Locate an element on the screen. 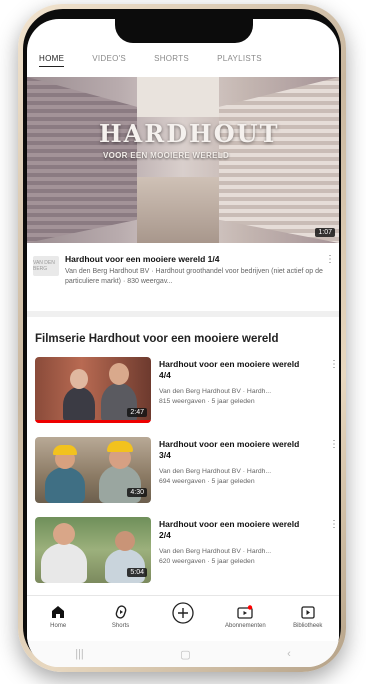 Image resolution: width=366 pixels, height=684 pixels. system-navigation-bar: ||| ▢ ‹ is located at coordinates (183, 654).